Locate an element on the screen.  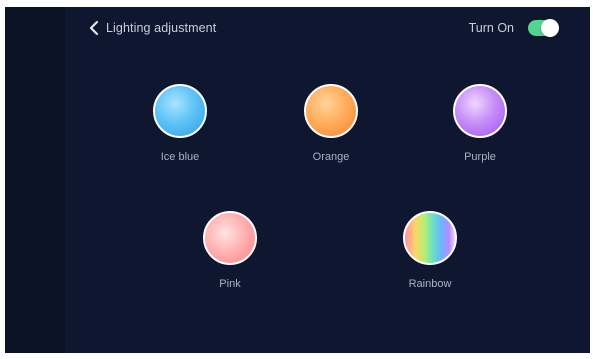
side-panel is located at coordinates (35, 180).